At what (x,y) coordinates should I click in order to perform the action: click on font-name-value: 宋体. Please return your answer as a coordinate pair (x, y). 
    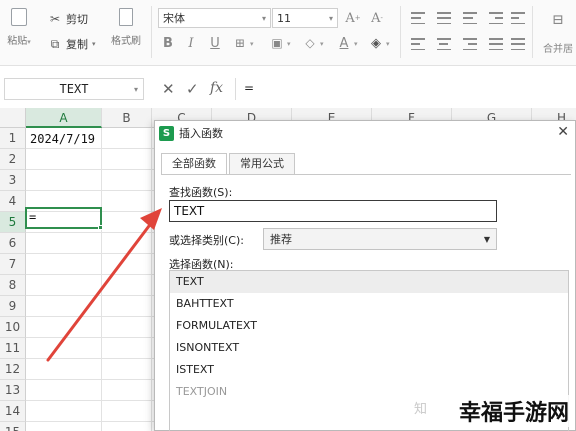
    Looking at the image, I should click on (174, 18).